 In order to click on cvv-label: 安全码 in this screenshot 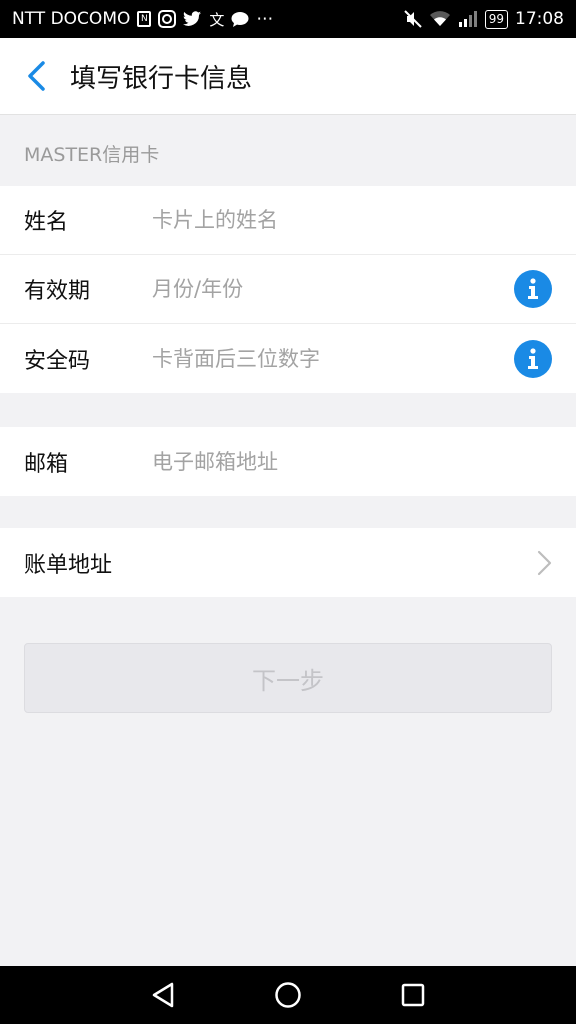, I will do `click(57, 361)`.